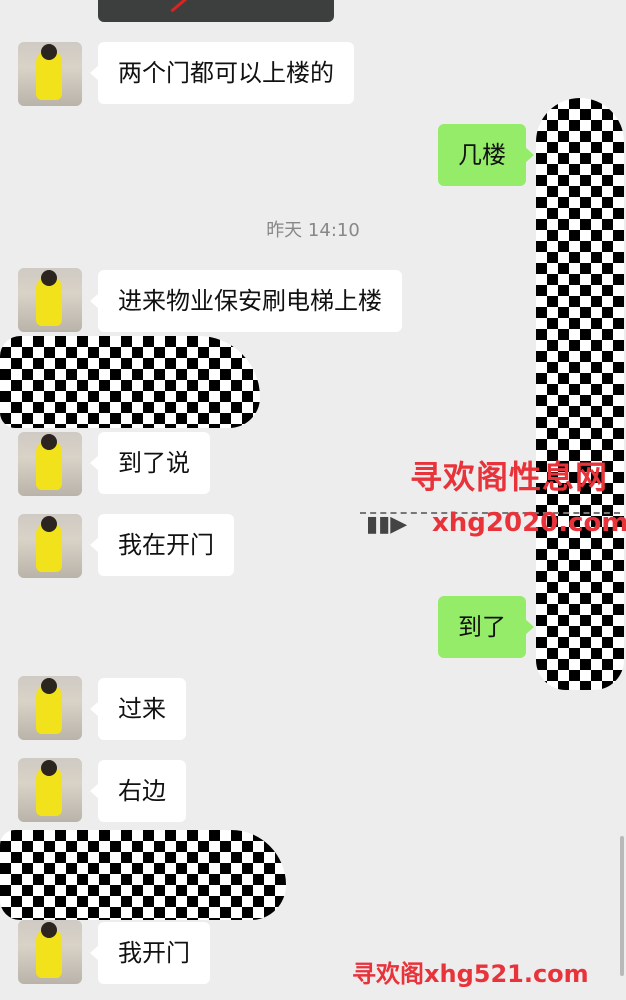 Image resolution: width=626 pixels, height=1000 pixels. I want to click on watermark-url: xhg2020.com, so click(529, 523).